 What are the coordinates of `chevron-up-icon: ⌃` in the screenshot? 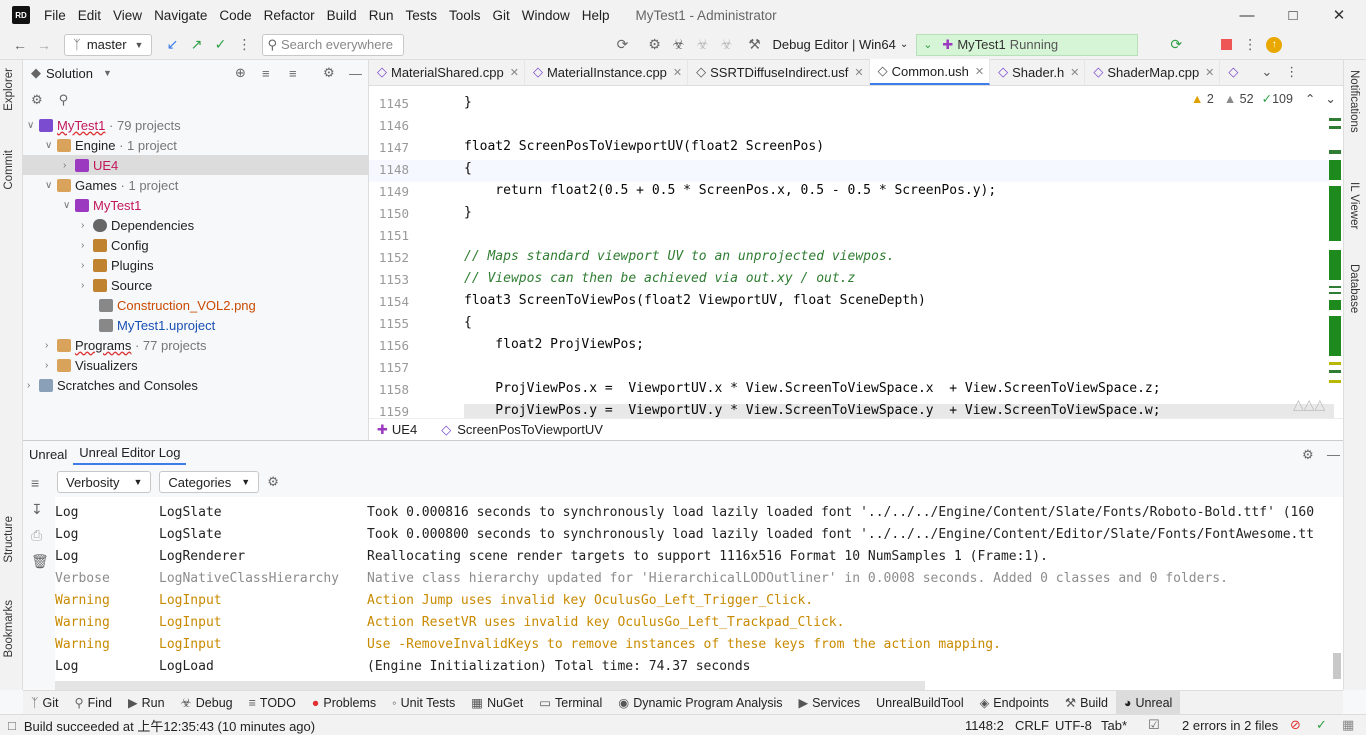 It's located at (1310, 98).